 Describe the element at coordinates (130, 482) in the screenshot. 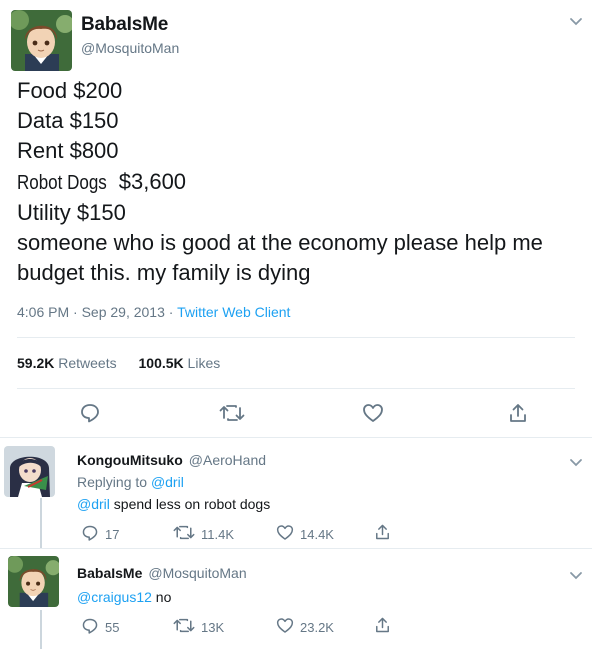

I see `replying-to: Replying to @dril` at that location.